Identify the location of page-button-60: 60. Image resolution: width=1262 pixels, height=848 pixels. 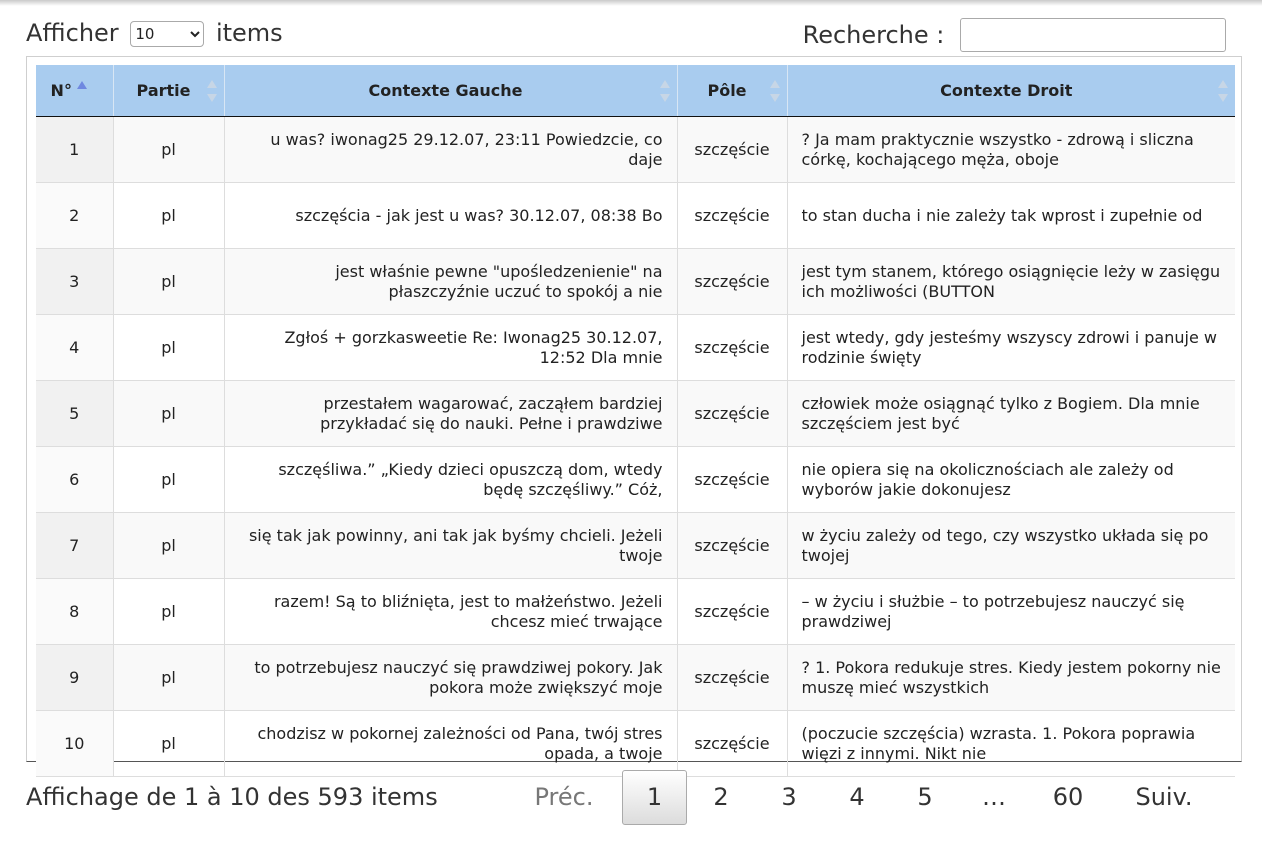
(1068, 797).